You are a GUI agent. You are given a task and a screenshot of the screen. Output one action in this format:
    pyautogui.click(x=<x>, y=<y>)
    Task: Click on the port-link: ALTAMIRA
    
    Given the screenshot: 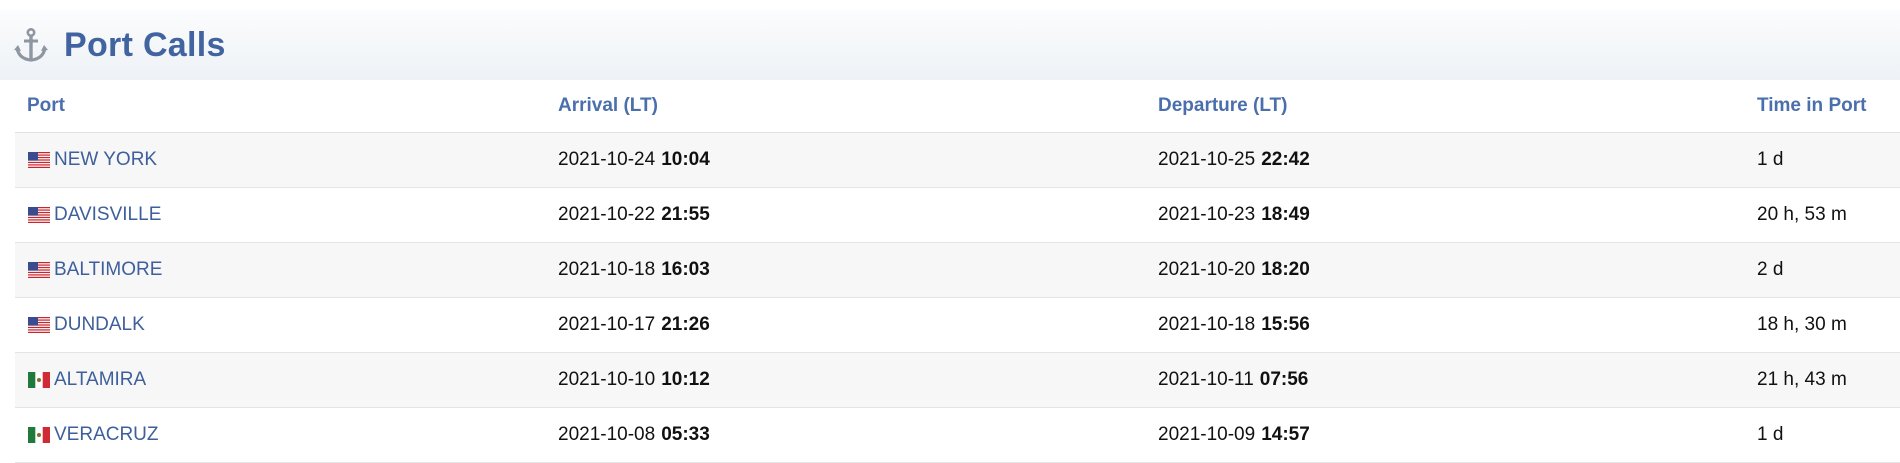 What is the action you would take?
    pyautogui.click(x=100, y=380)
    